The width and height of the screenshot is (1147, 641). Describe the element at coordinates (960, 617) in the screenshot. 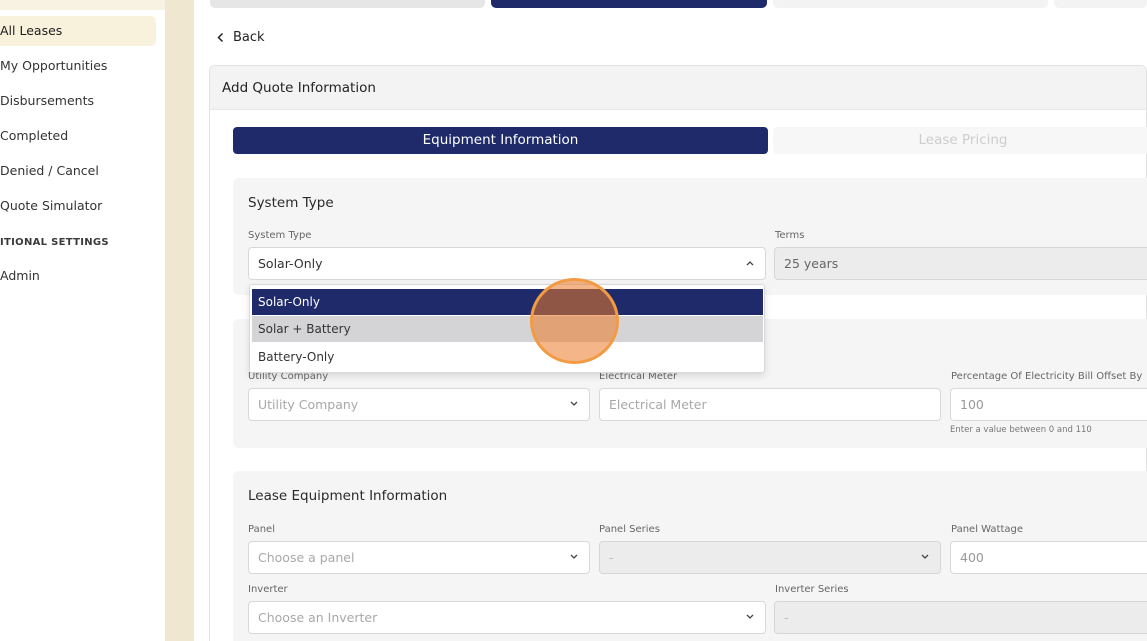

I see `inverter-series-field: -` at that location.